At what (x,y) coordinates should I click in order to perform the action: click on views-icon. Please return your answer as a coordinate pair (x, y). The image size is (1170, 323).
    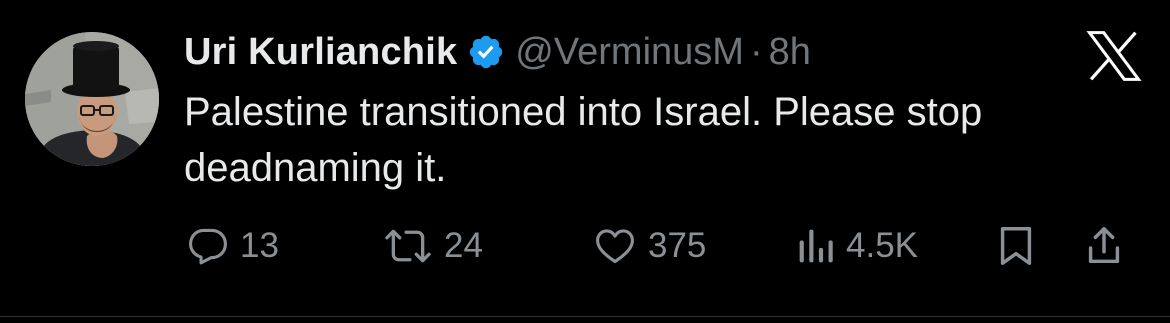
    Looking at the image, I should click on (816, 246).